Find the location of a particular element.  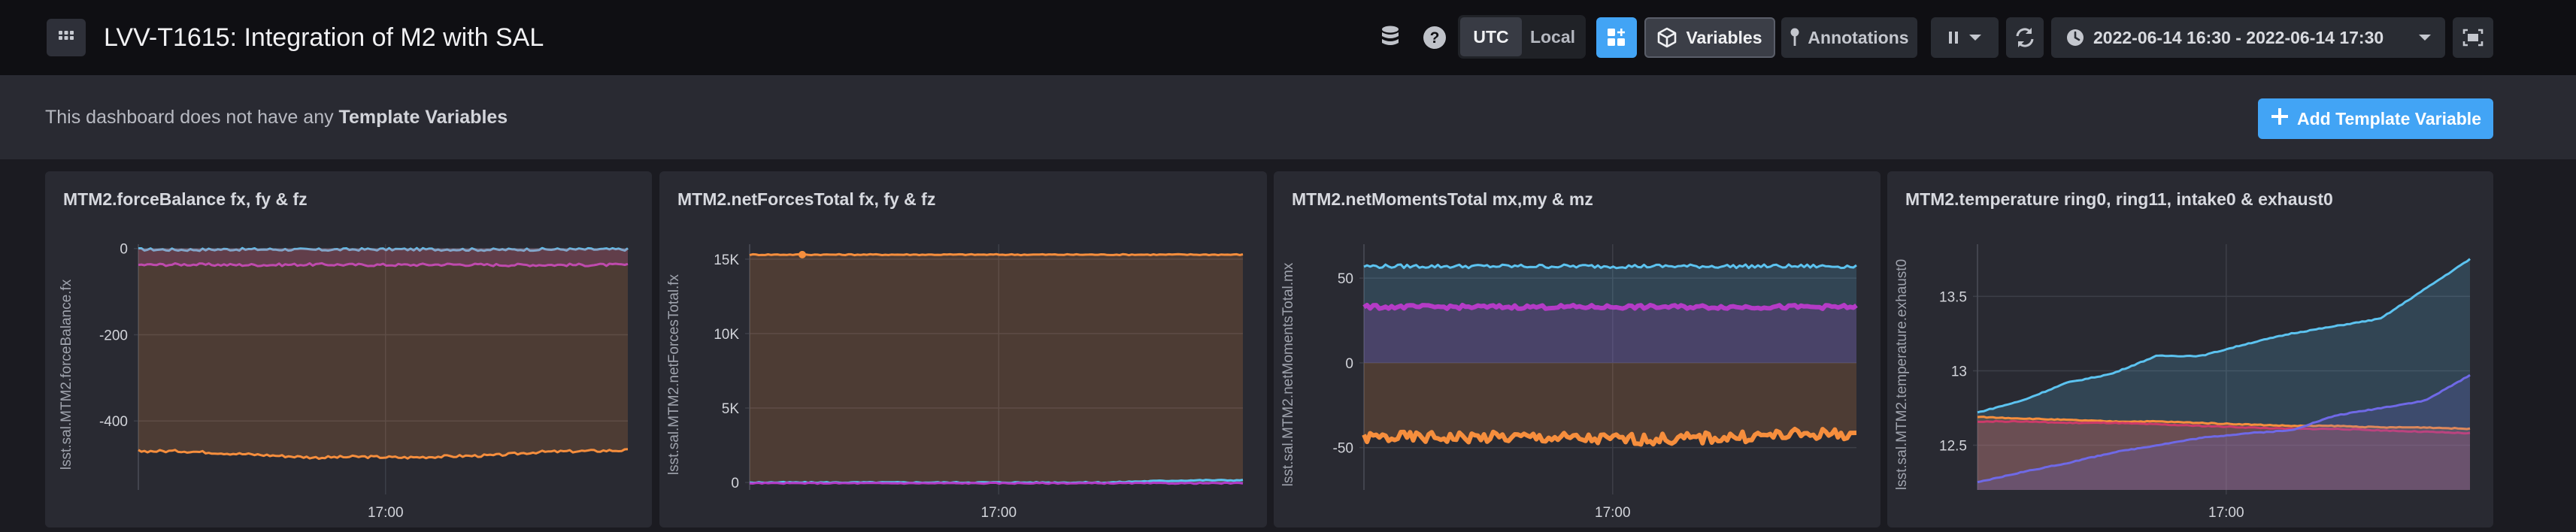

timezone-local-button: Local is located at coordinates (1552, 36).